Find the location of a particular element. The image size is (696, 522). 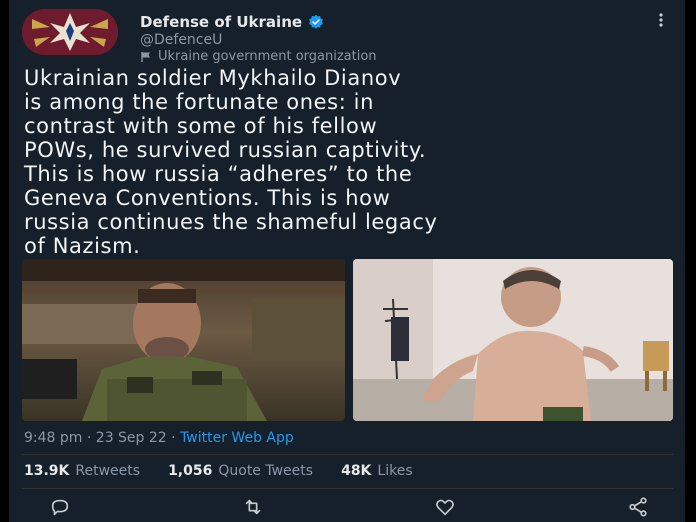

reply-icon is located at coordinates (60, 507).